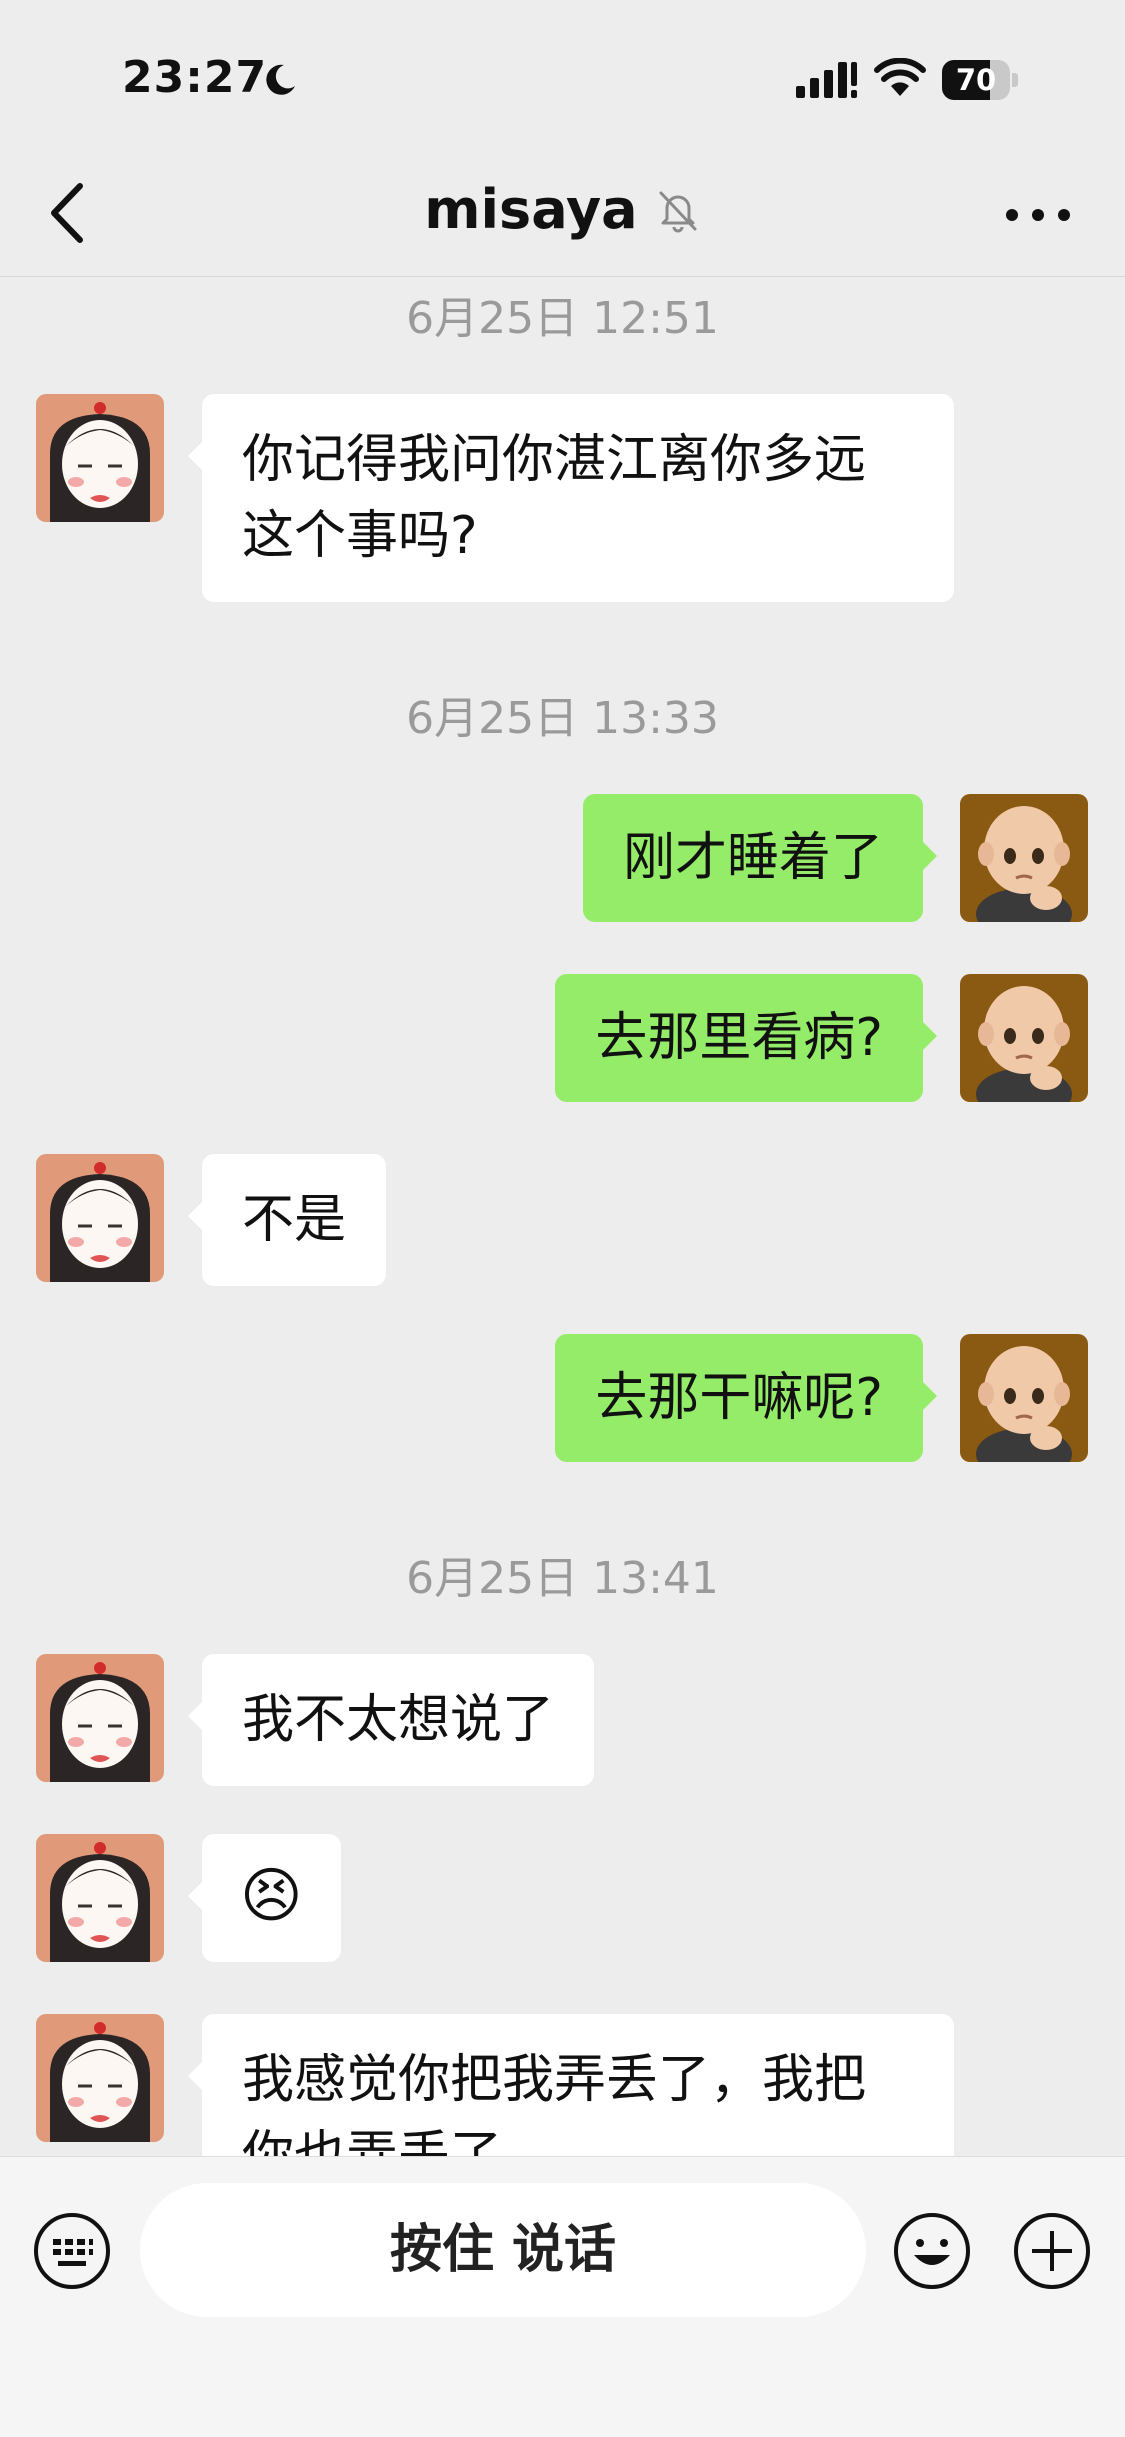  Describe the element at coordinates (195, 77) in the screenshot. I see `status-time: 23:27` at that location.